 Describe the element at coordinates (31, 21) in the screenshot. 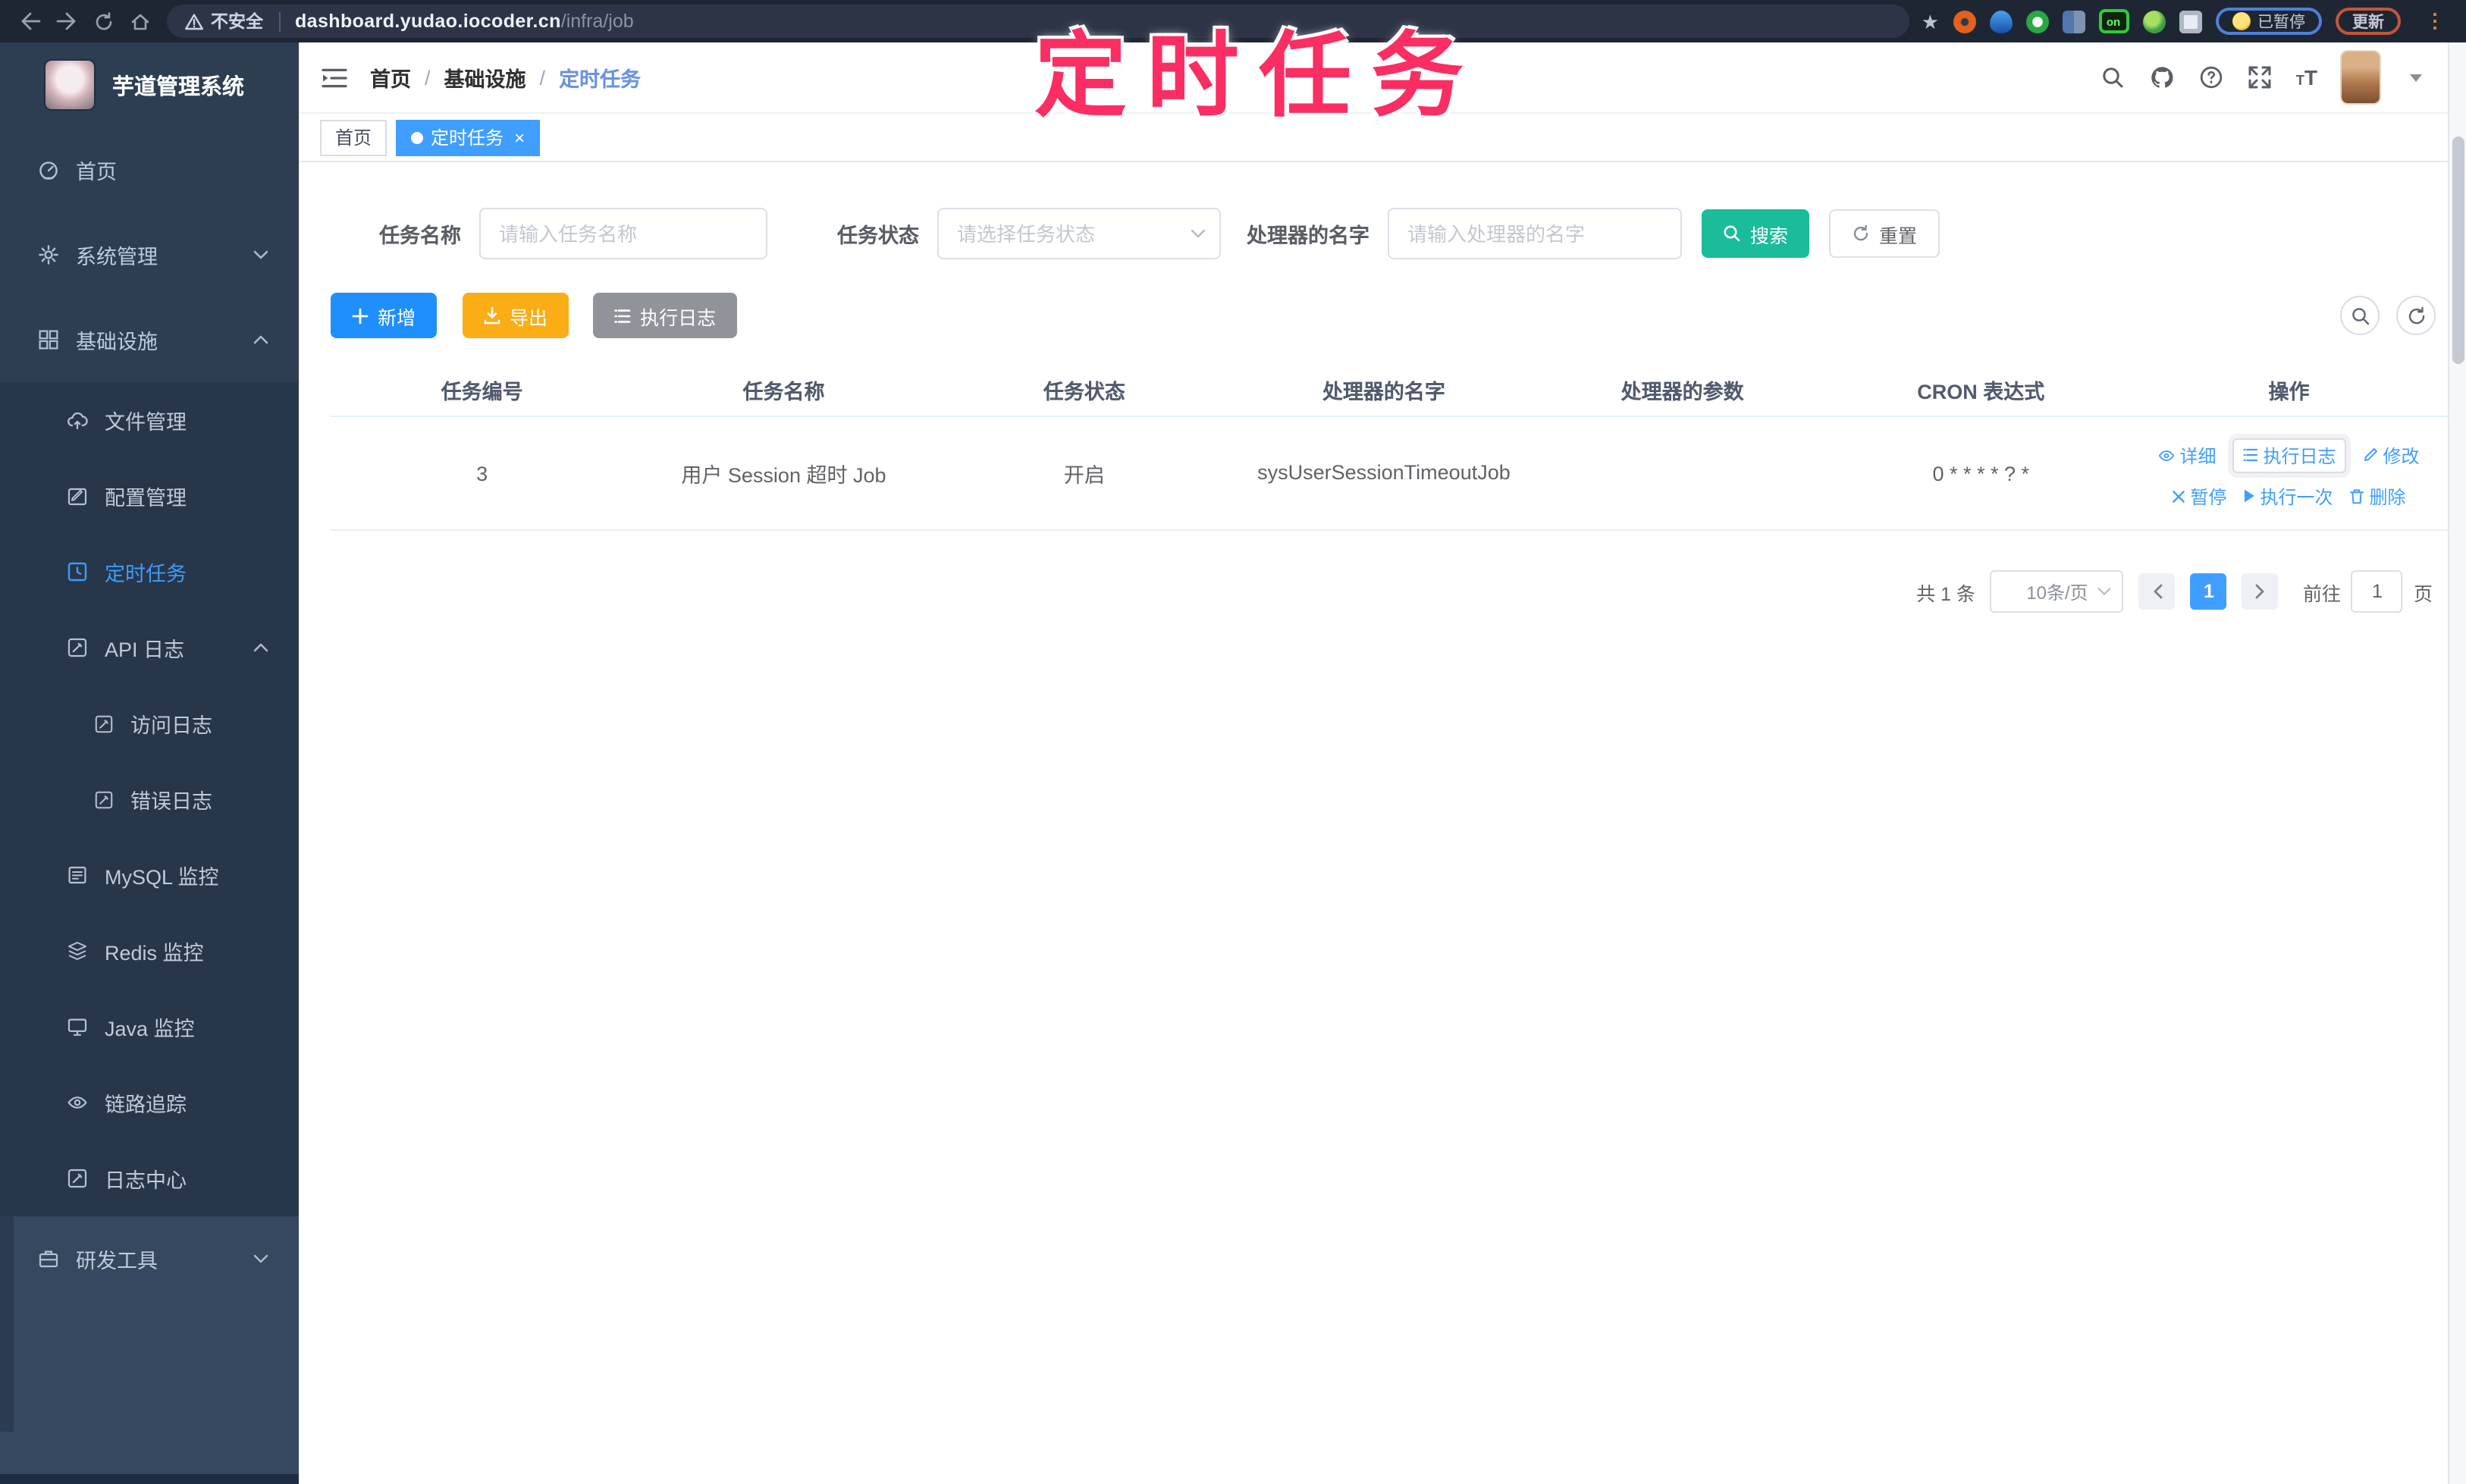

I see `browser-back-icon` at that location.